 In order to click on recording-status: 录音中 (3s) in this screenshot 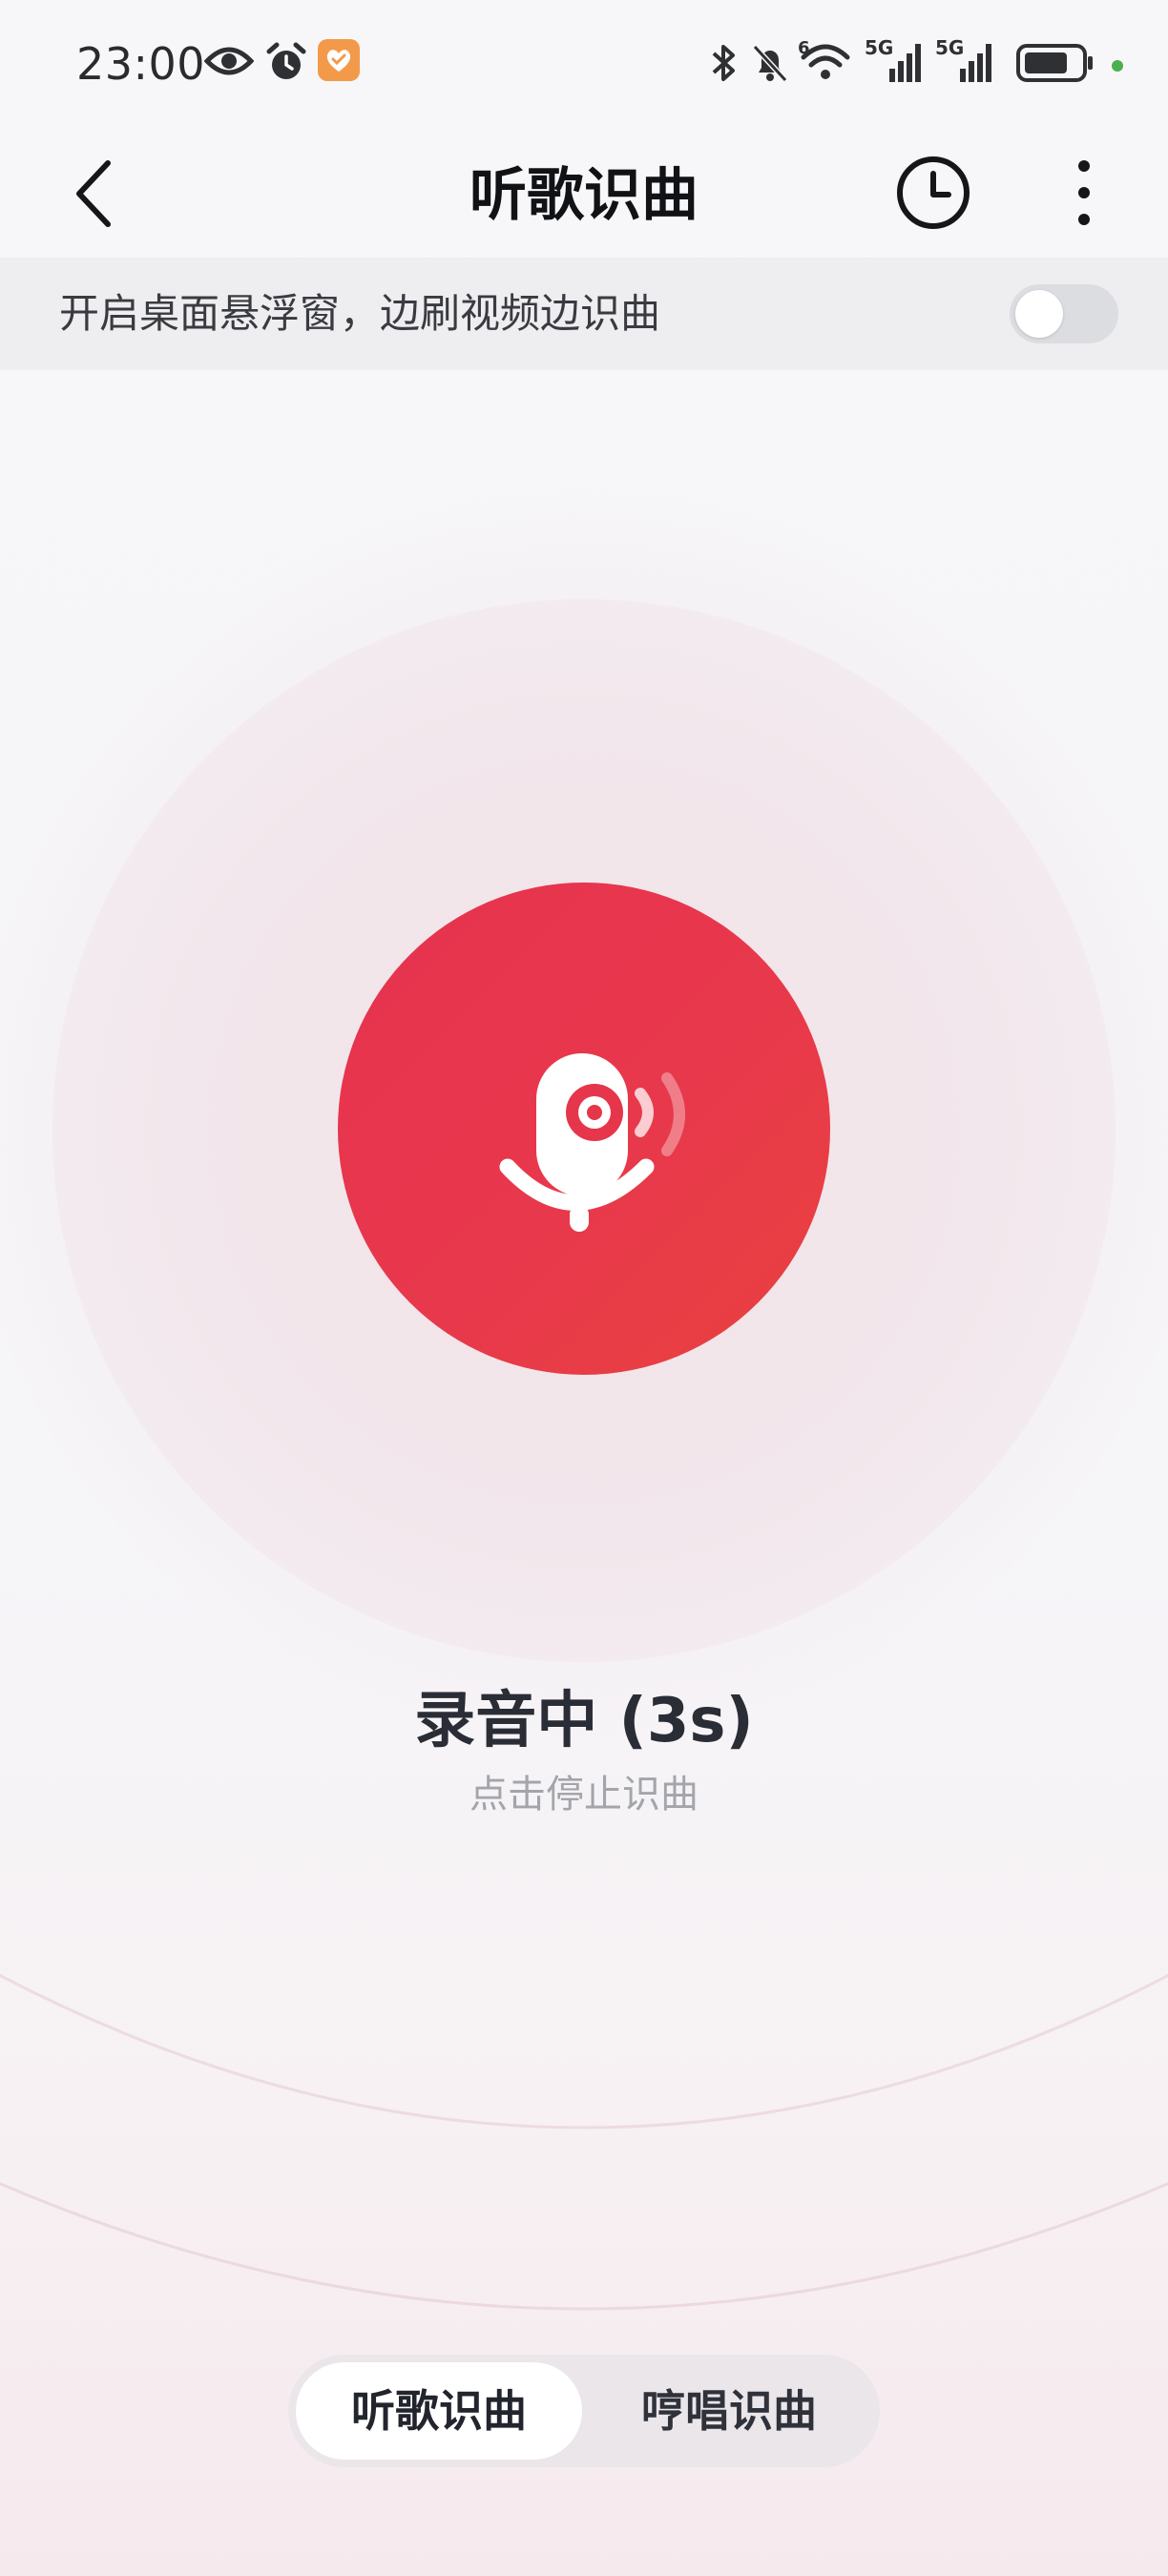, I will do `click(584, 1721)`.